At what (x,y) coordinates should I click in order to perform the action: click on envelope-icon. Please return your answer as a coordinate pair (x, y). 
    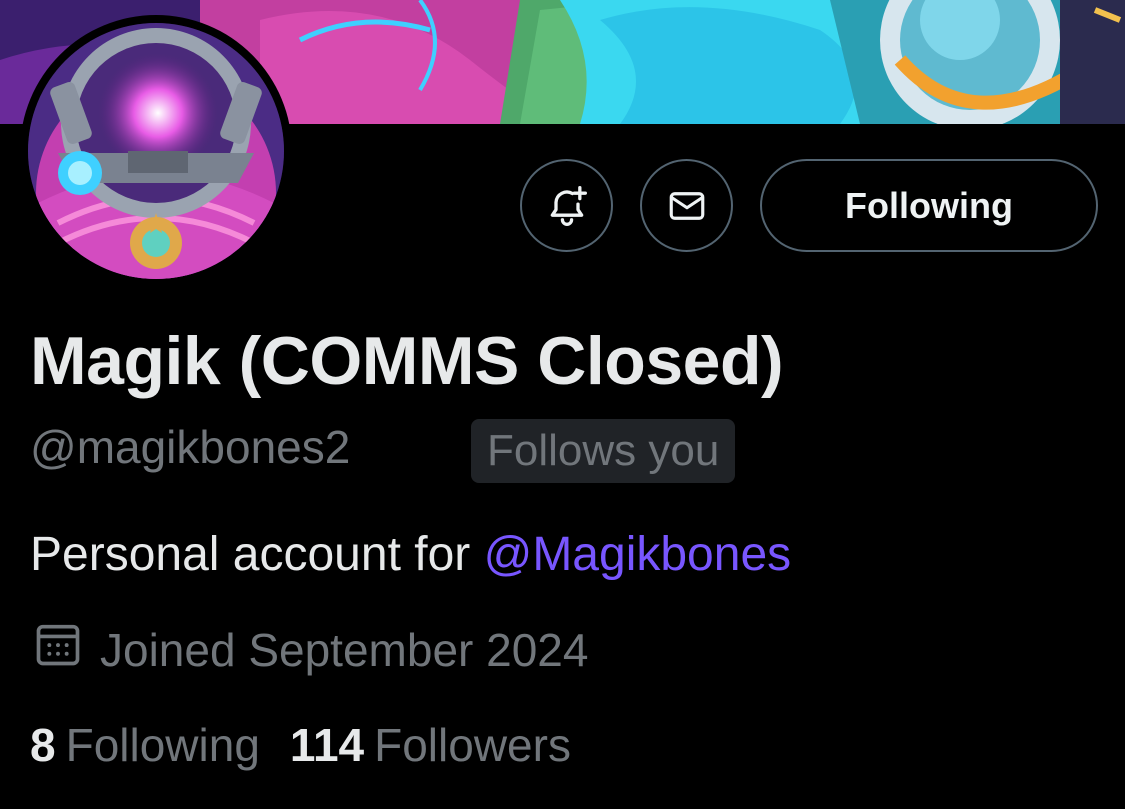
    Looking at the image, I should click on (687, 206).